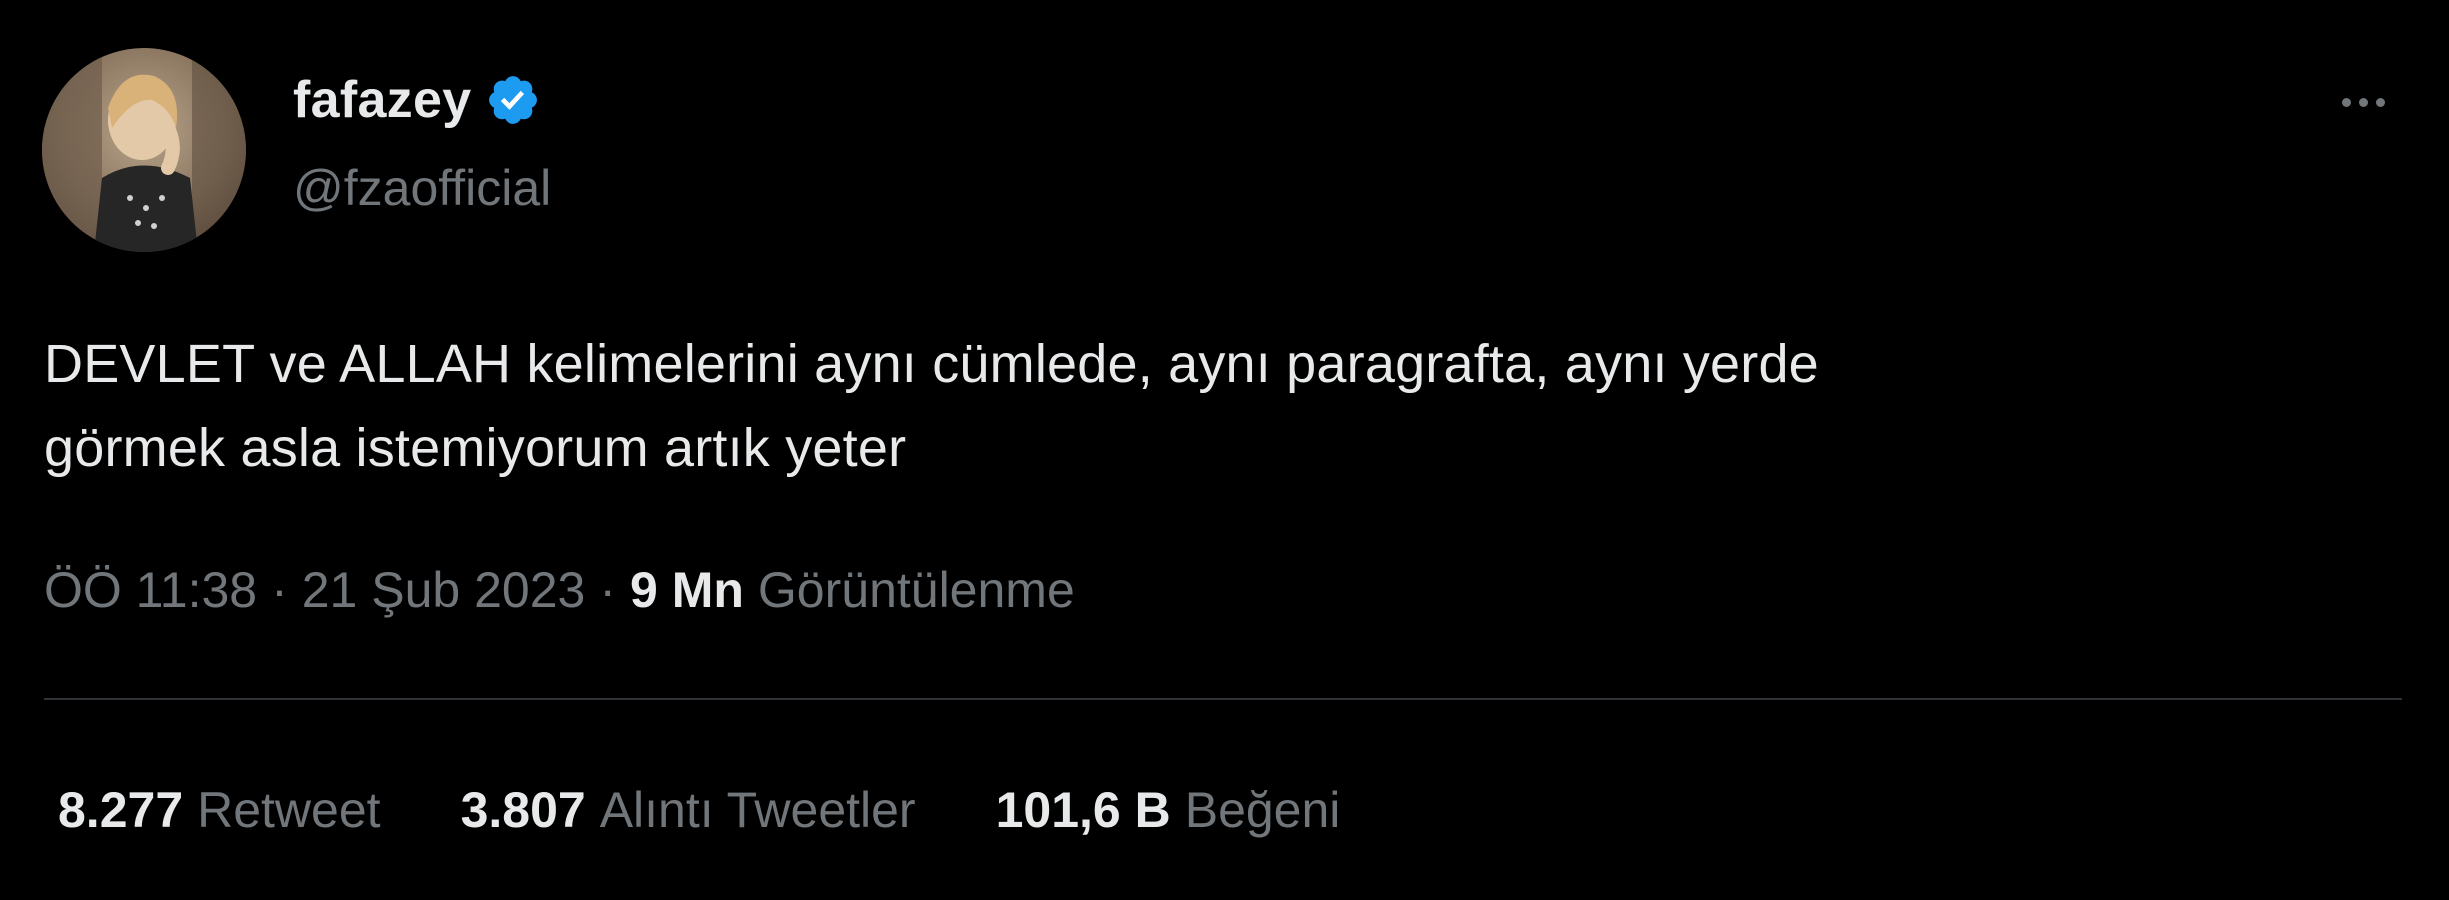 The image size is (2449, 900). I want to click on more-horizontal-icon, so click(2363, 102).